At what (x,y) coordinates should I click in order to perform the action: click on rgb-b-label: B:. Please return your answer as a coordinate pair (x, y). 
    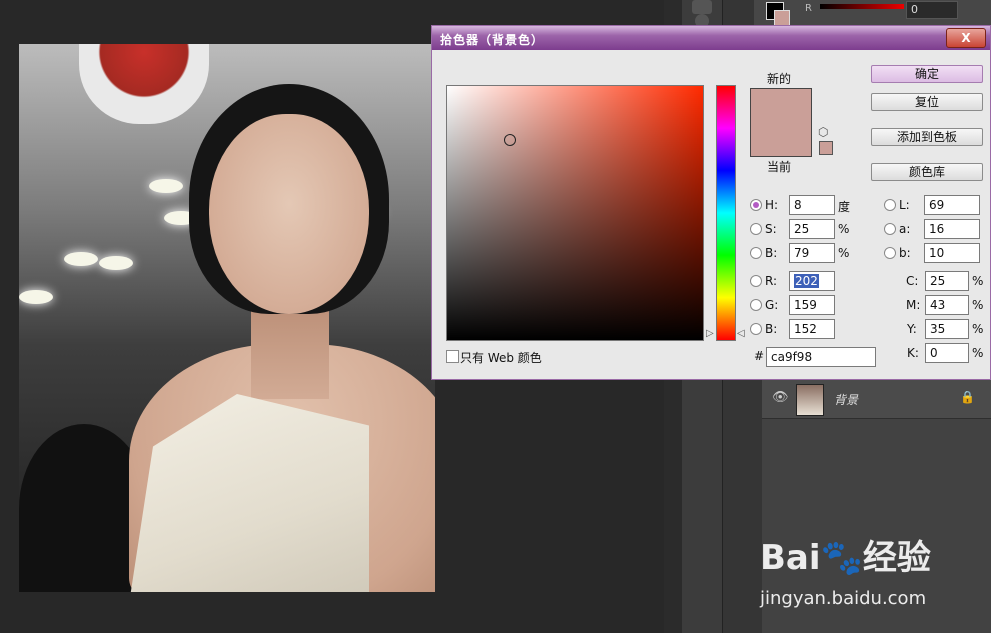
    Looking at the image, I should click on (771, 329).